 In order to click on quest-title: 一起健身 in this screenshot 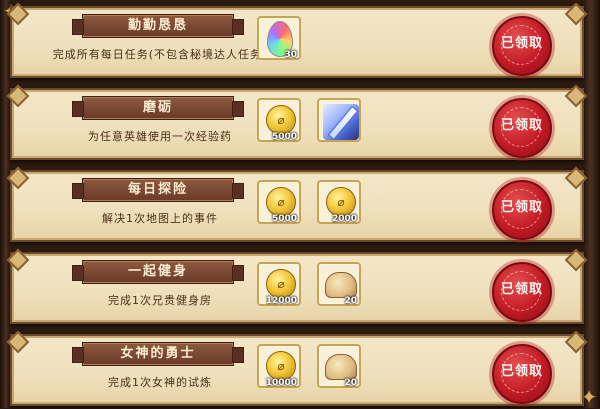, I will do `click(158, 272)`.